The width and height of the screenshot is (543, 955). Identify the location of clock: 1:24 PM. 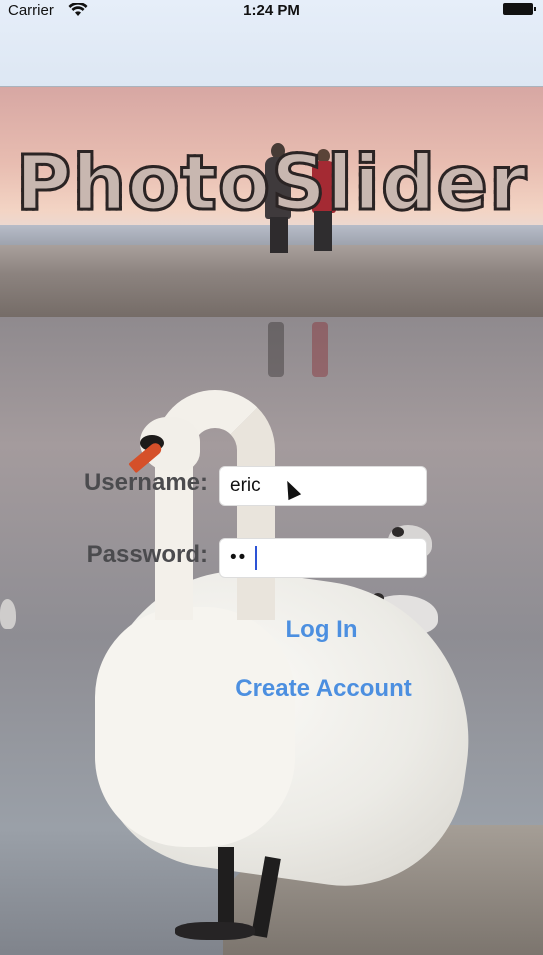
(271, 10).